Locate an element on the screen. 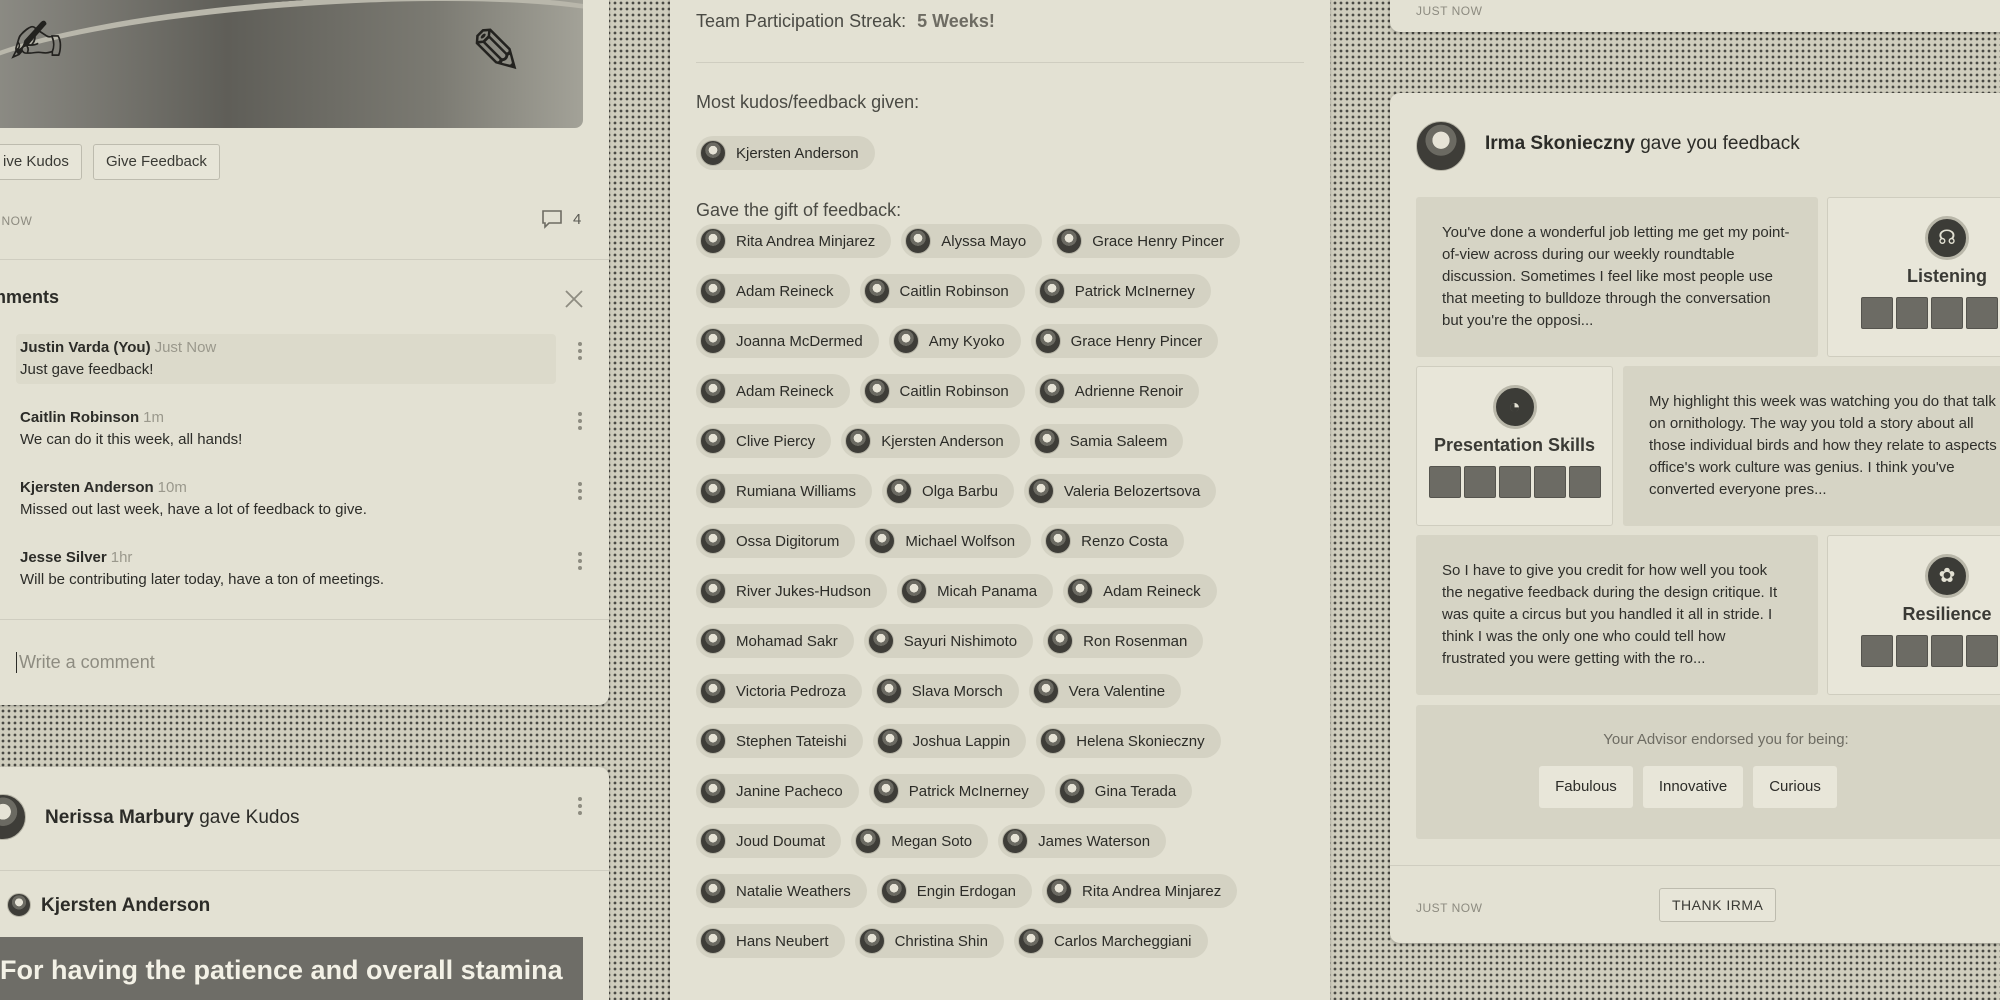 This screenshot has width=2000, height=1000. person-name: Ossa Digitorum is located at coordinates (788, 541).